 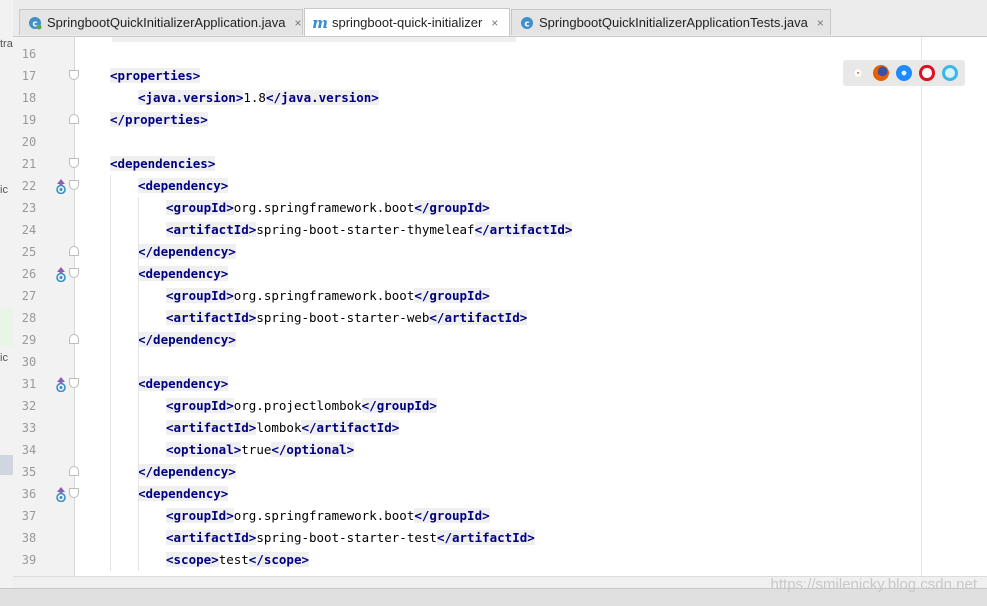 What do you see at coordinates (29, 538) in the screenshot?
I see `line-number: 38` at bounding box center [29, 538].